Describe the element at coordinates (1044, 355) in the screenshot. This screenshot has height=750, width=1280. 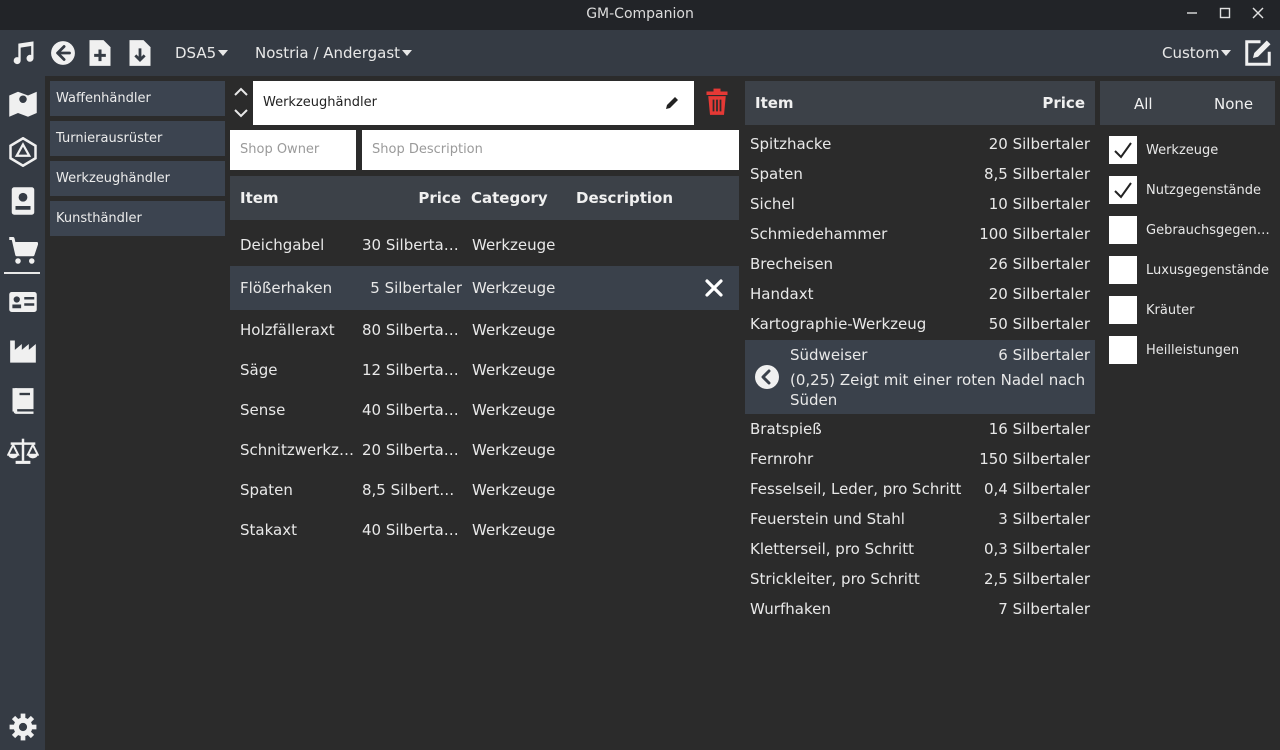
I see `list-item-price: 6 Silbertaler` at that location.